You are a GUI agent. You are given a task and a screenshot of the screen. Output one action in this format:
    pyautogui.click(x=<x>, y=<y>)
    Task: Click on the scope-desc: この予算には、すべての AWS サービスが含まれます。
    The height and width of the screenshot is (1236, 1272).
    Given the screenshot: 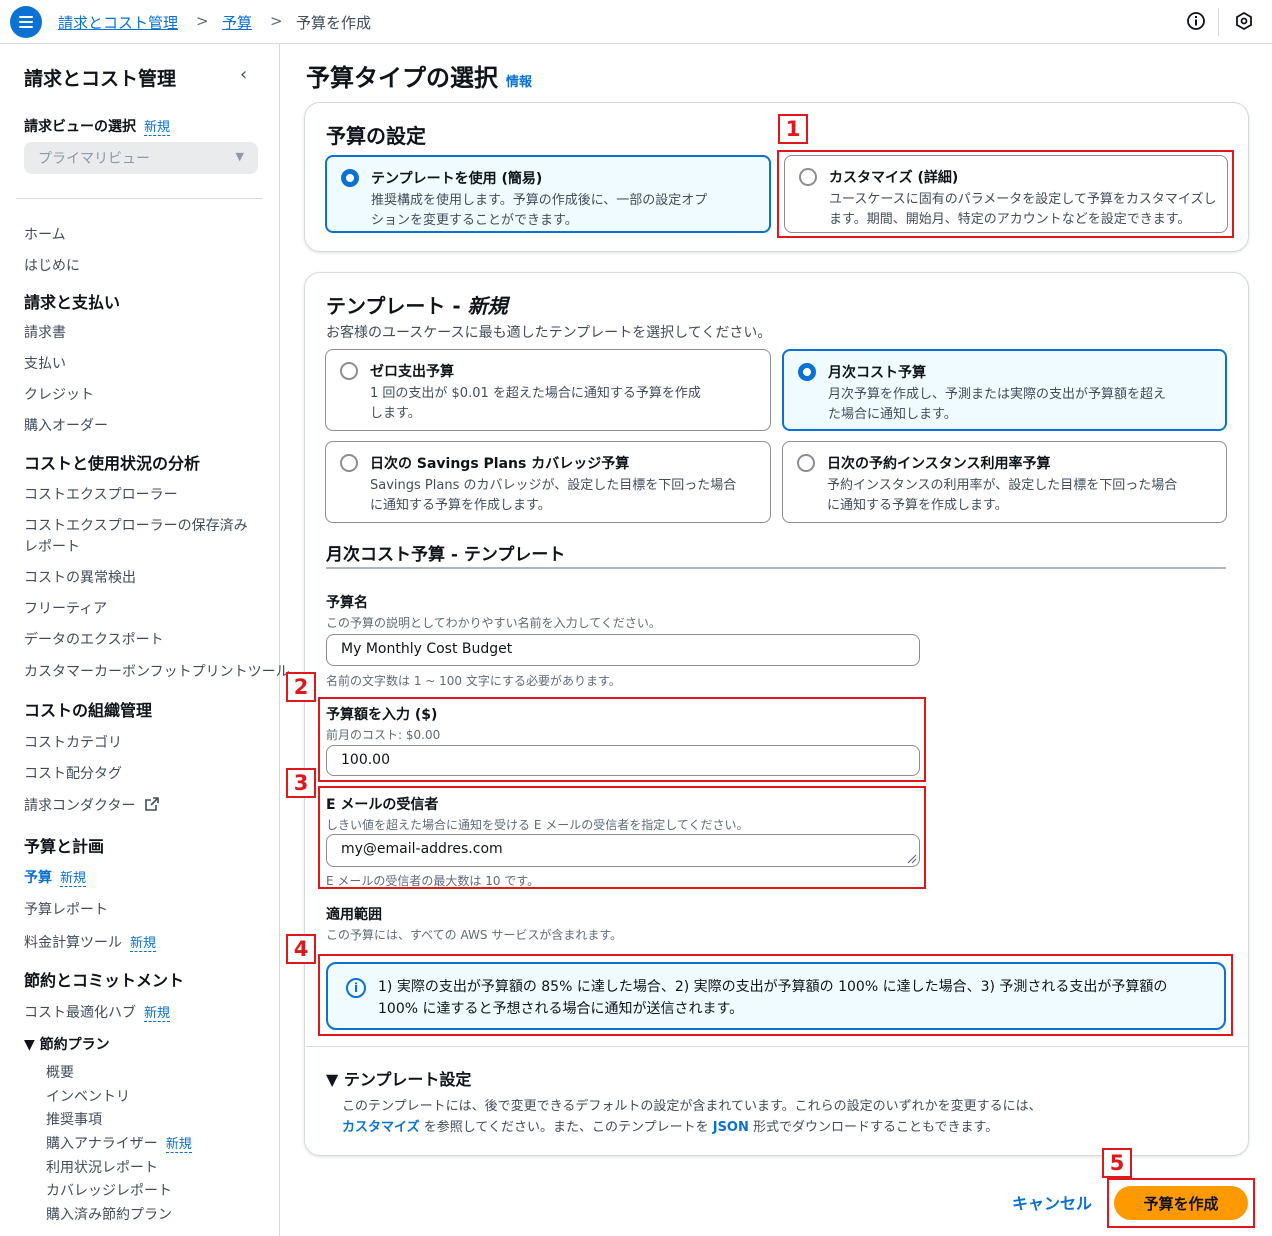 What is the action you would take?
    pyautogui.click(x=474, y=935)
    